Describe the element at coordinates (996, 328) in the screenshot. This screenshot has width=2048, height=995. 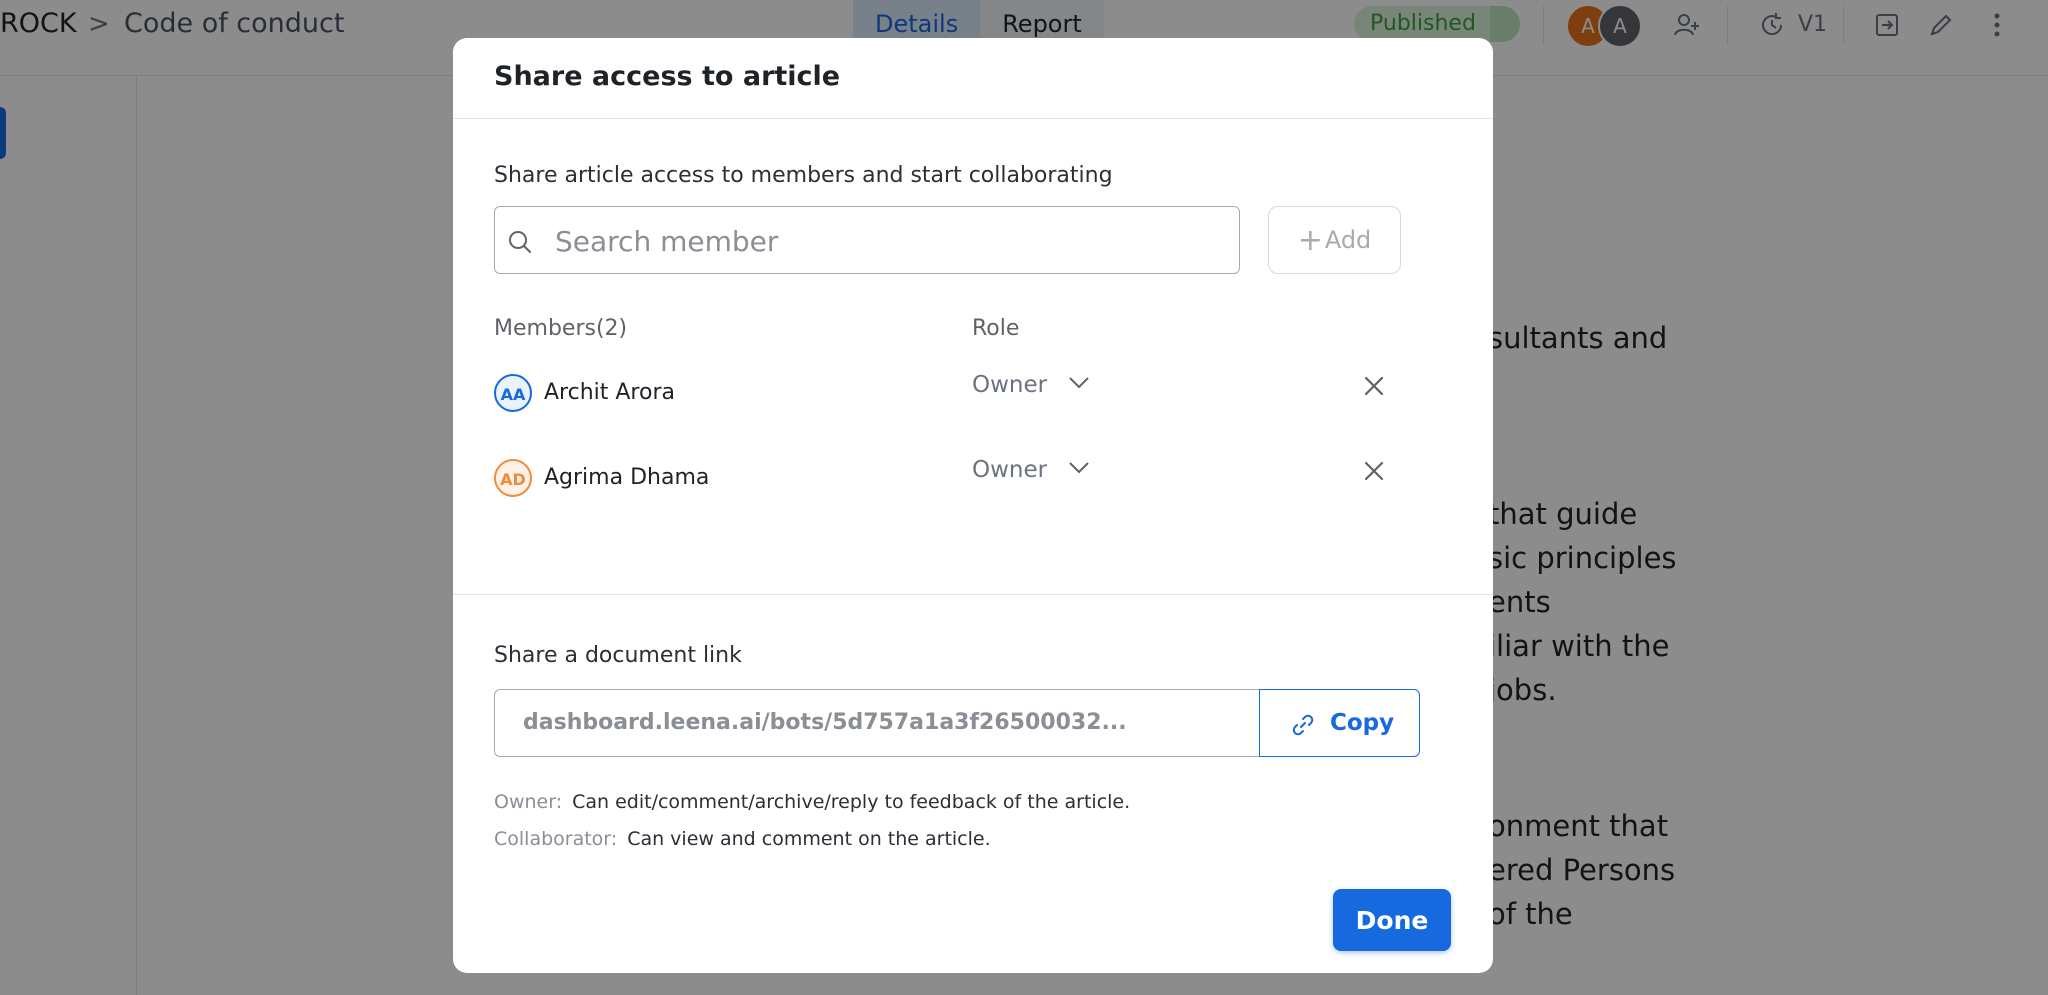
I see `role-column-header: Role` at that location.